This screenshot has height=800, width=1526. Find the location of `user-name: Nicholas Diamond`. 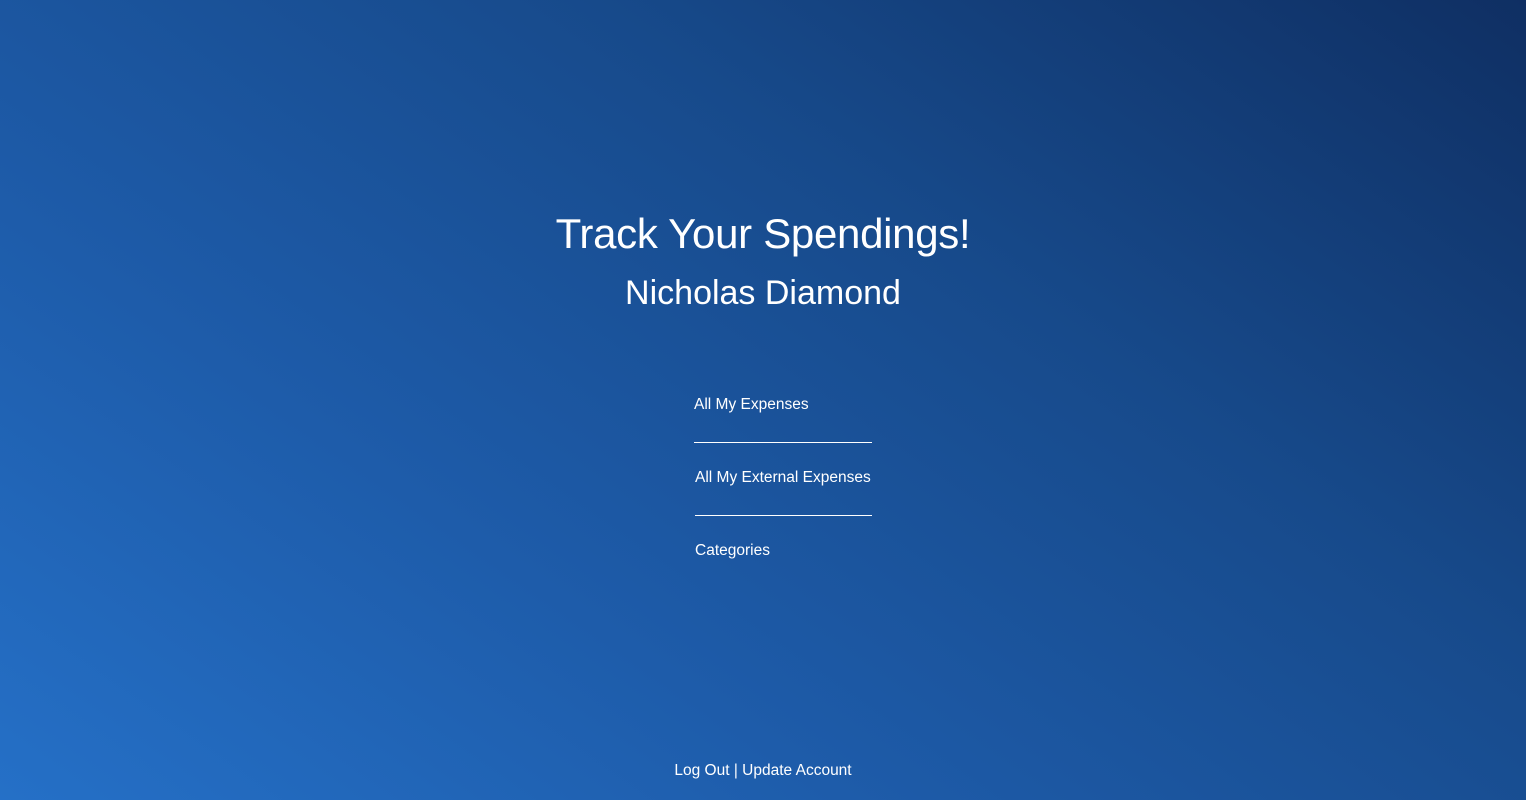

user-name: Nicholas Diamond is located at coordinates (763, 293).